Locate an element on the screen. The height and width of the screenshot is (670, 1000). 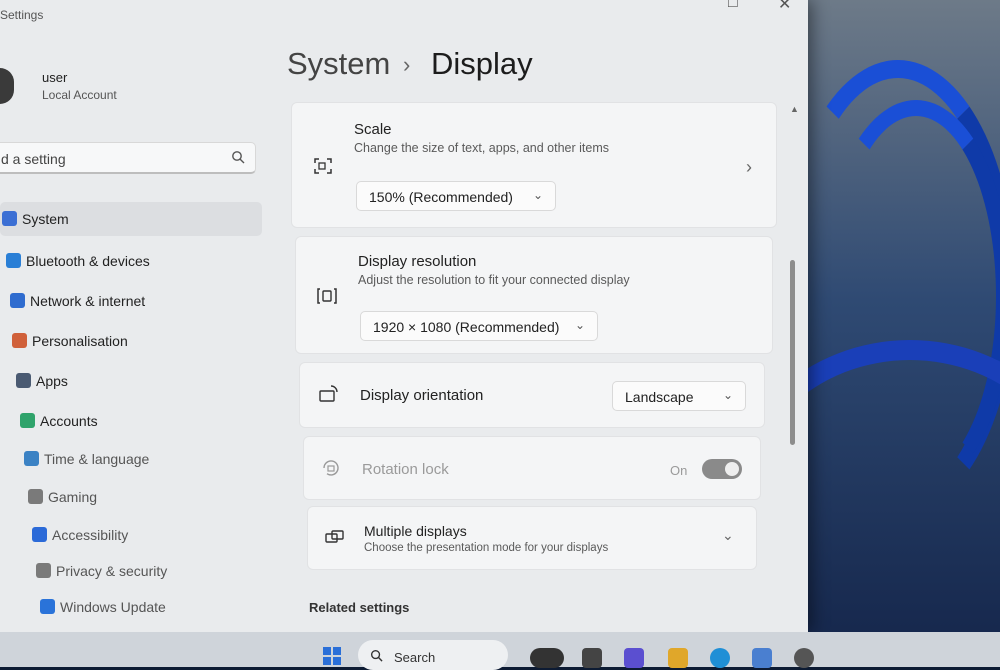
sidebar-item-apps: Apps is located at coordinates (131, 381).